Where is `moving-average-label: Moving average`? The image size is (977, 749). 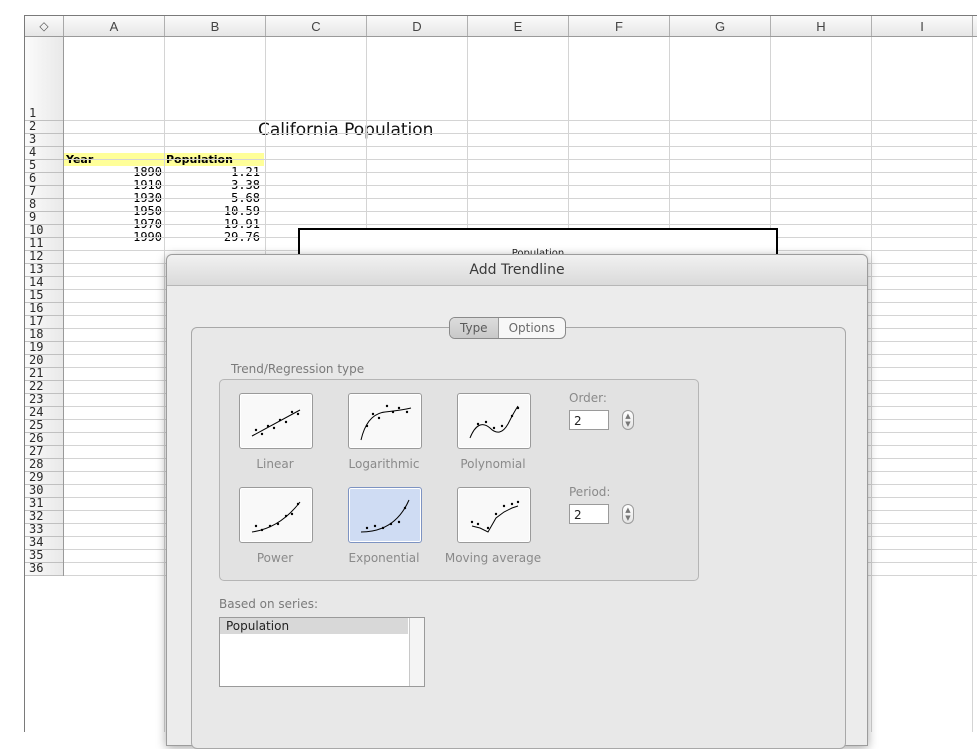
moving-average-label: Moving average is located at coordinates (493, 558).